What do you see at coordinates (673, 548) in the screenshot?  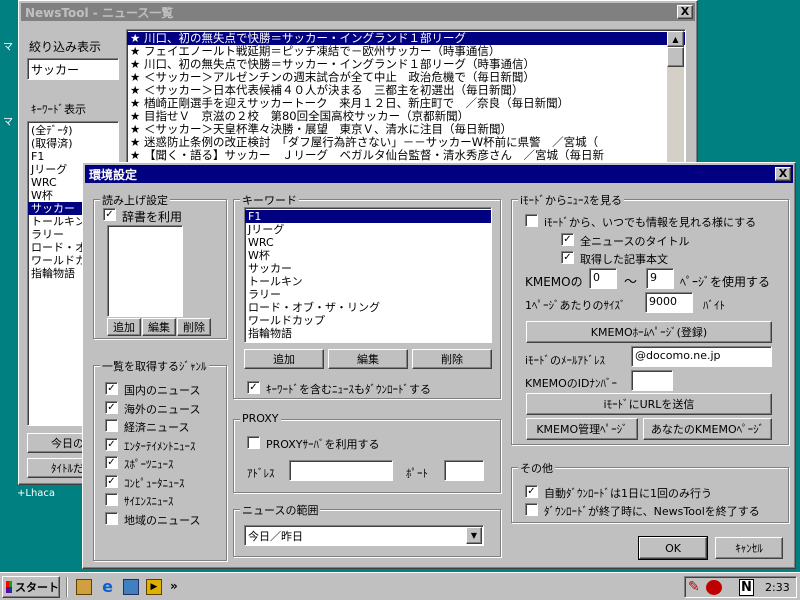 I see `ok-button: OK` at bounding box center [673, 548].